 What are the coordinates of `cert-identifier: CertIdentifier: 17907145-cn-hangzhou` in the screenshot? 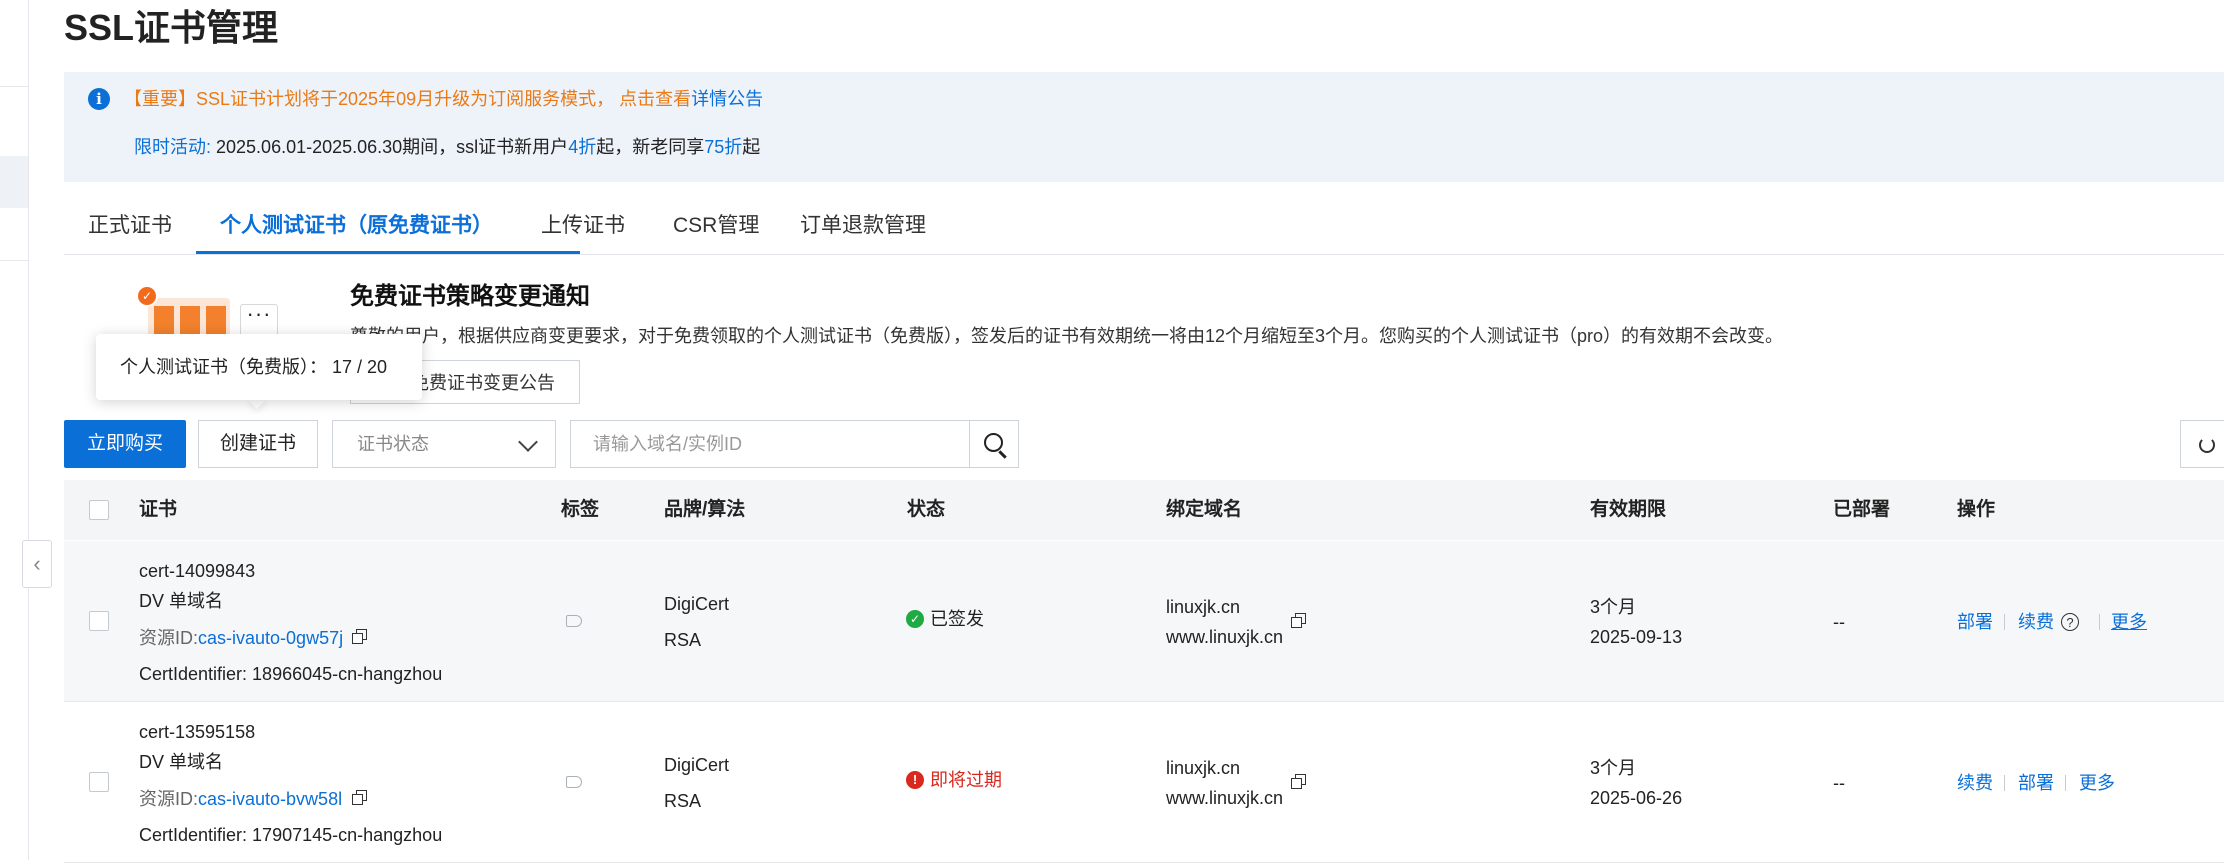 It's located at (291, 835).